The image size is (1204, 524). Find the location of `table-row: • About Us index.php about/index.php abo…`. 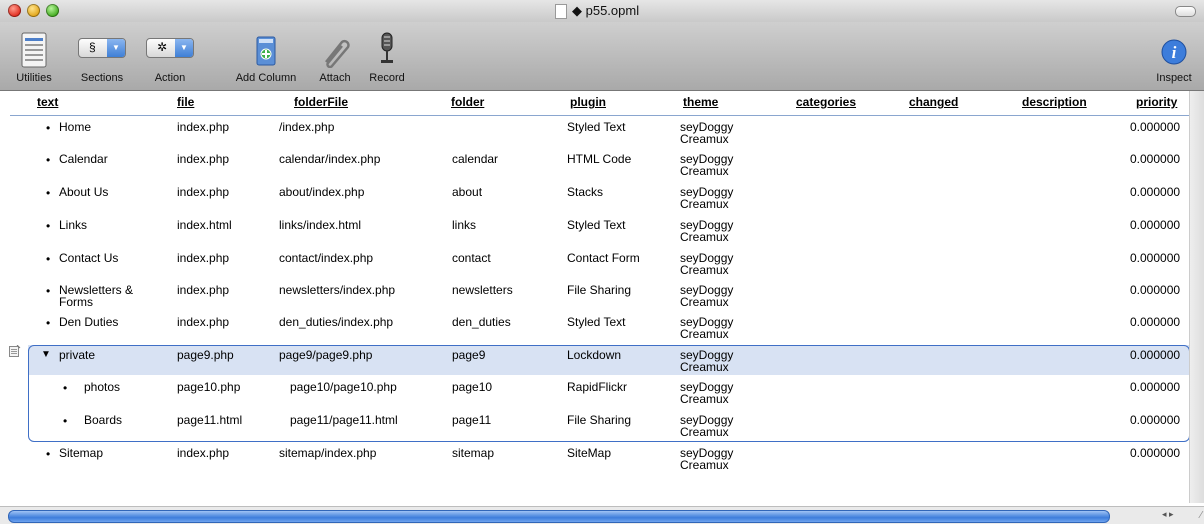

table-row: • About Us index.php about/index.php abo… is located at coordinates (595, 200).